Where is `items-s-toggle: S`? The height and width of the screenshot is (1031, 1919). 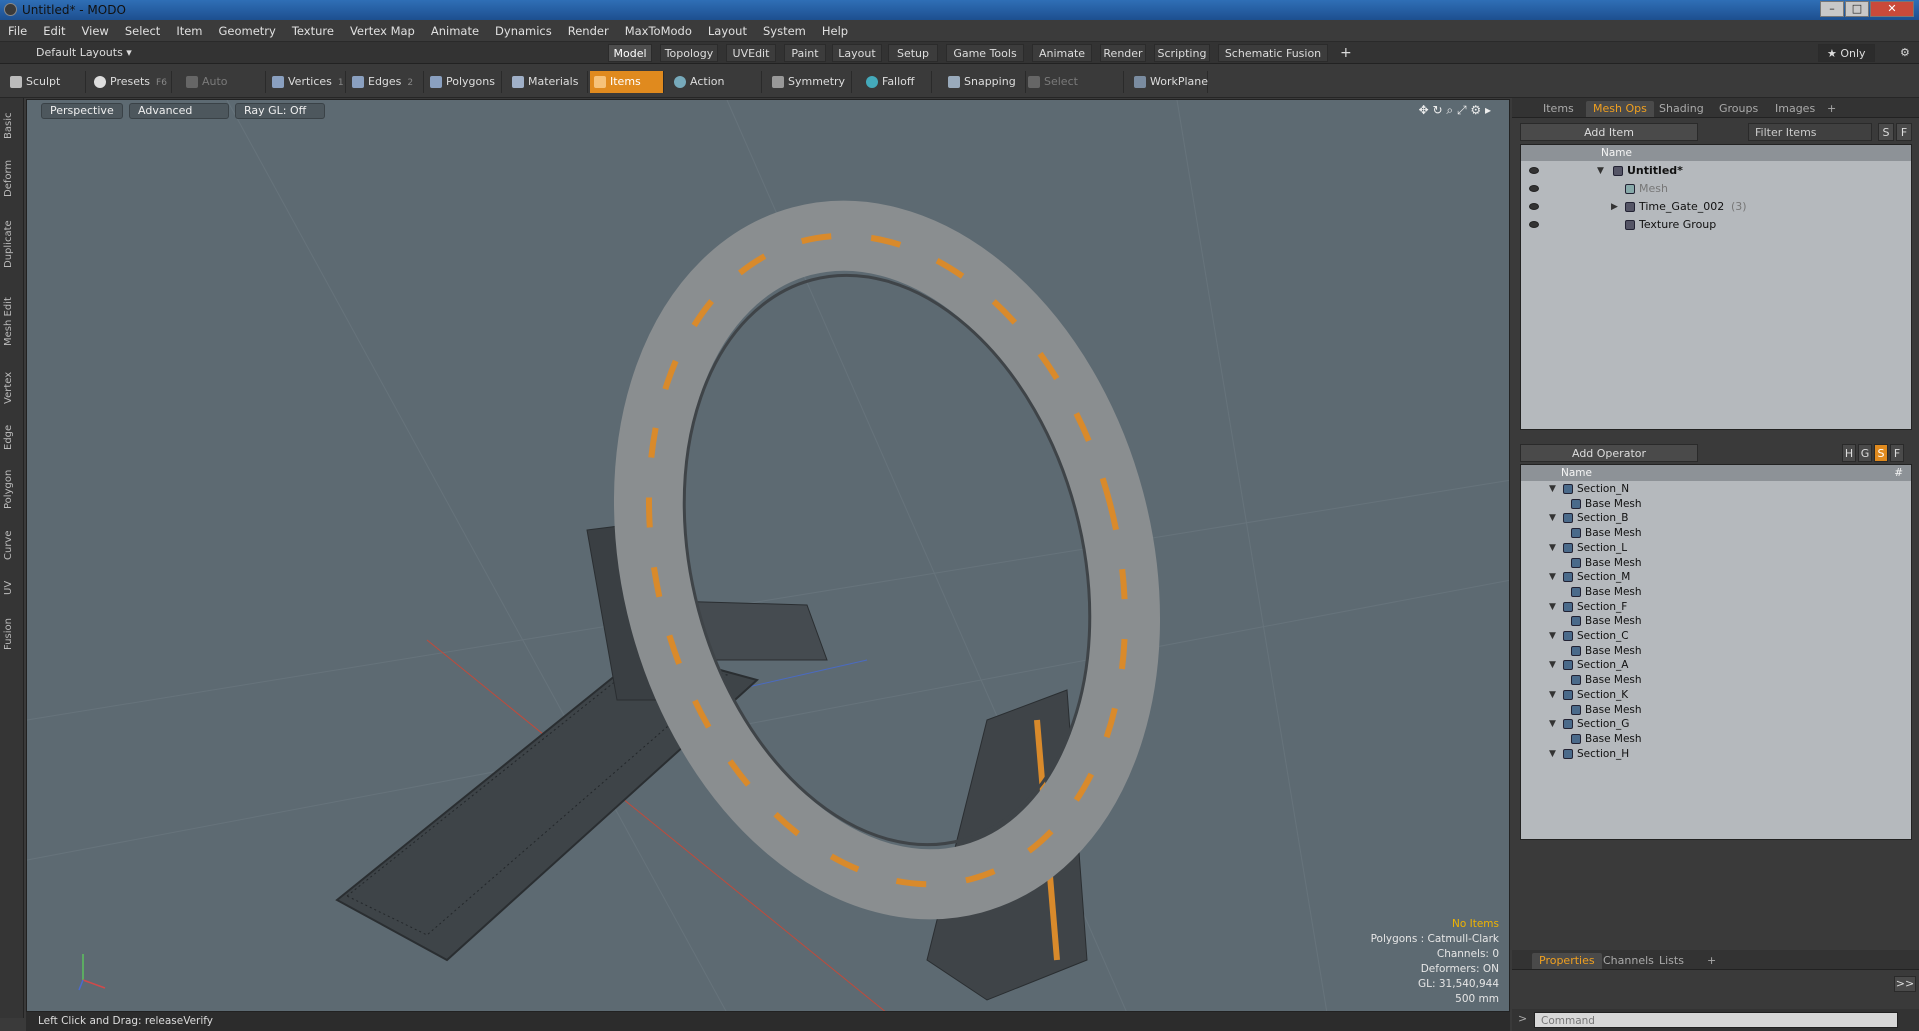 items-s-toggle: S is located at coordinates (1886, 132).